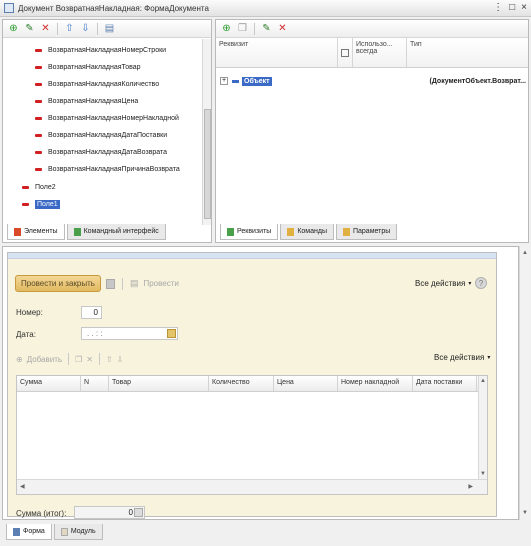  What do you see at coordinates (482, 427) in the screenshot?
I see `table-vertical-scrollbar: ▲ ▼` at bounding box center [482, 427].